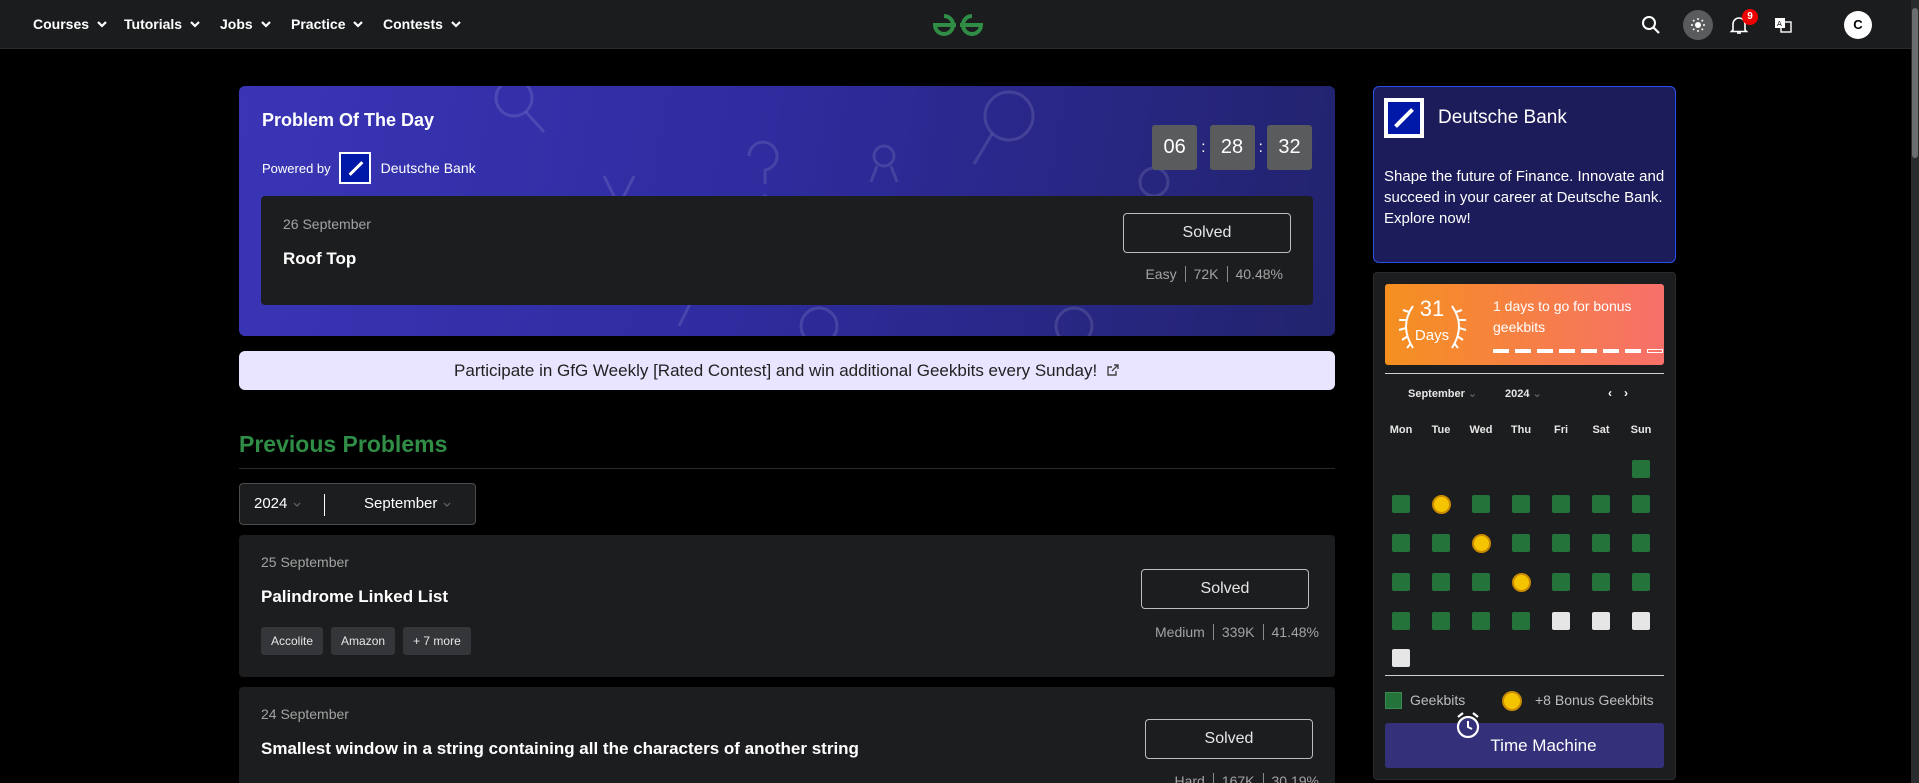 This screenshot has width=1919, height=783. Describe the element at coordinates (1641, 430) in the screenshot. I see `weekday-label: Sun` at that location.